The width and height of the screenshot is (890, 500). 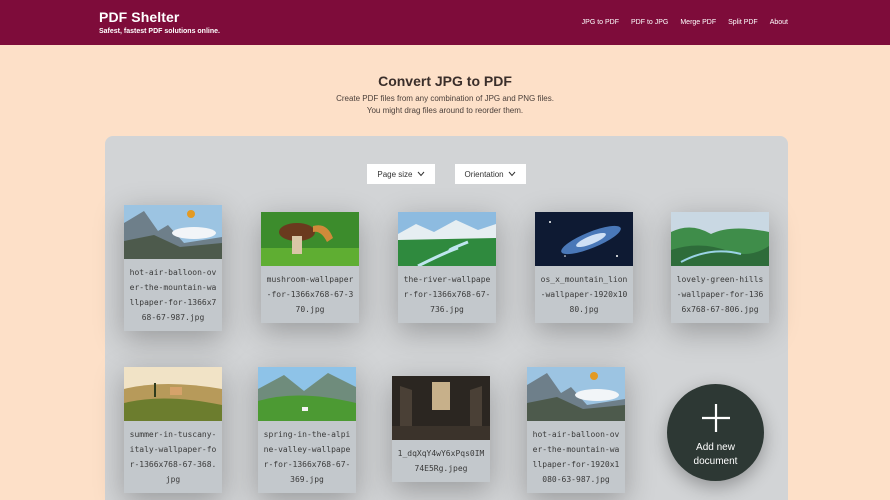 I want to click on brand-title: PDF Shelter, so click(x=159, y=17).